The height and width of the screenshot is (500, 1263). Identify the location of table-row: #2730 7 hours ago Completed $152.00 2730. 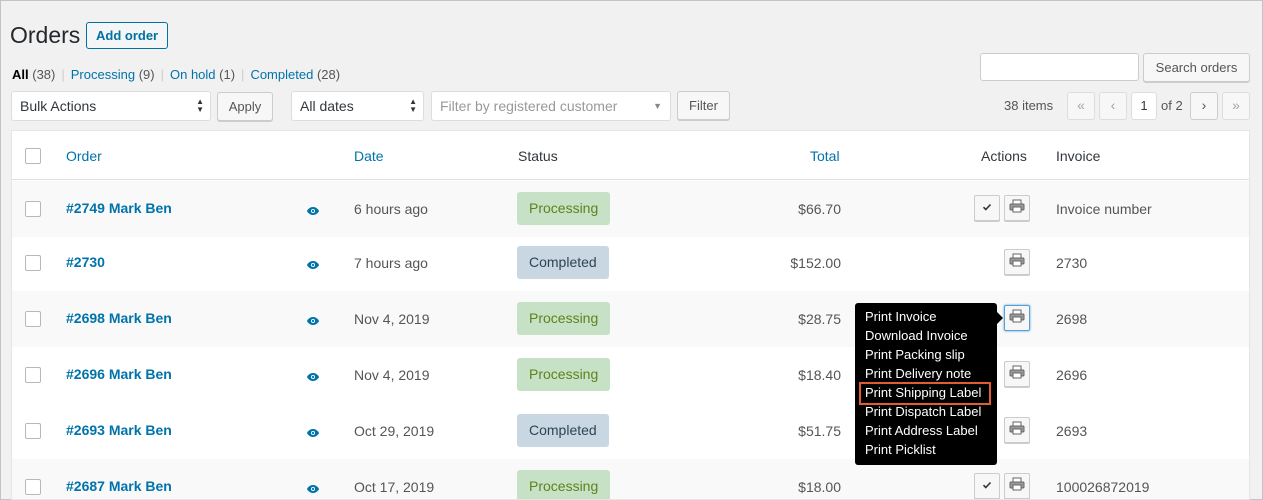
(630, 263).